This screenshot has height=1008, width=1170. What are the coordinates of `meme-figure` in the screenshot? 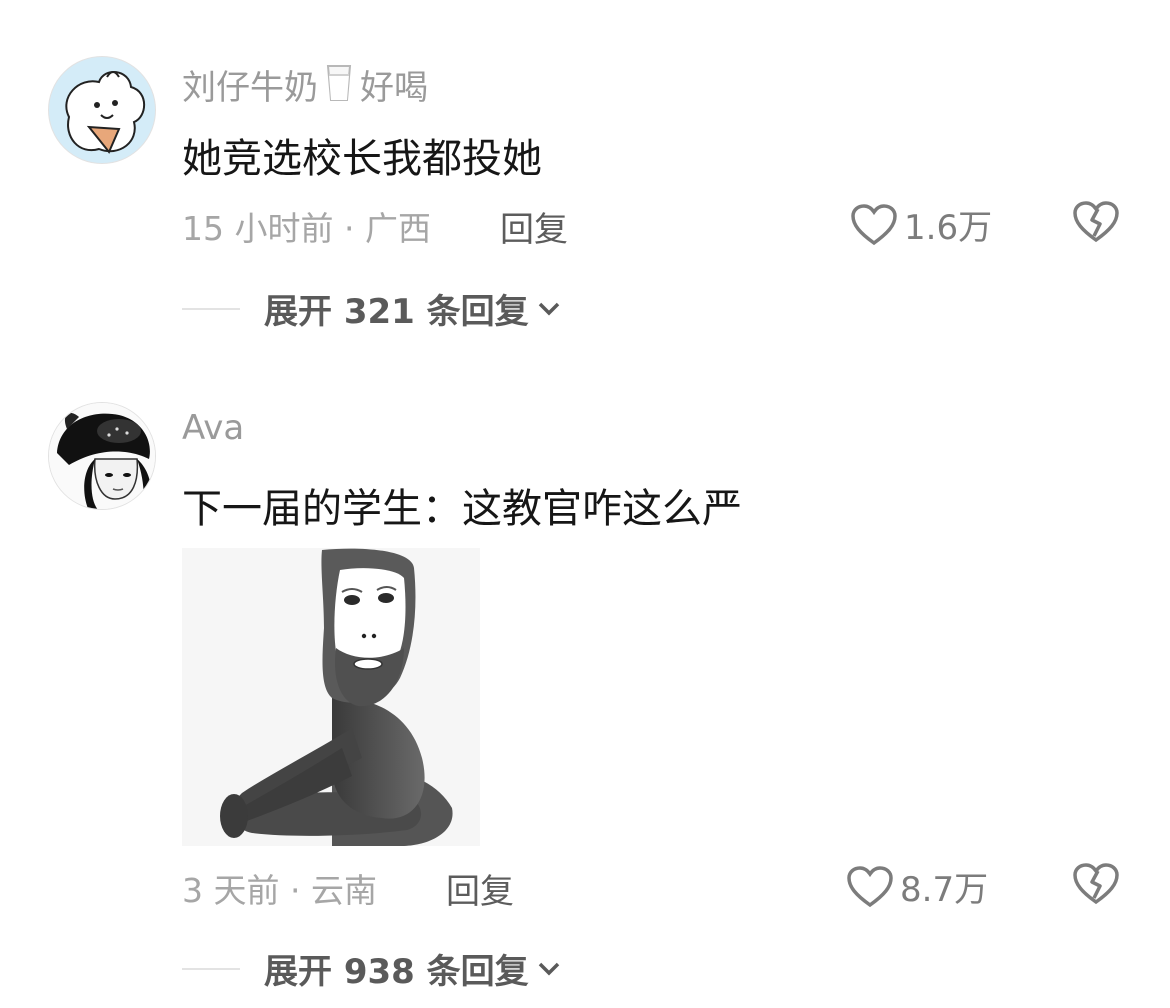 It's located at (331, 697).